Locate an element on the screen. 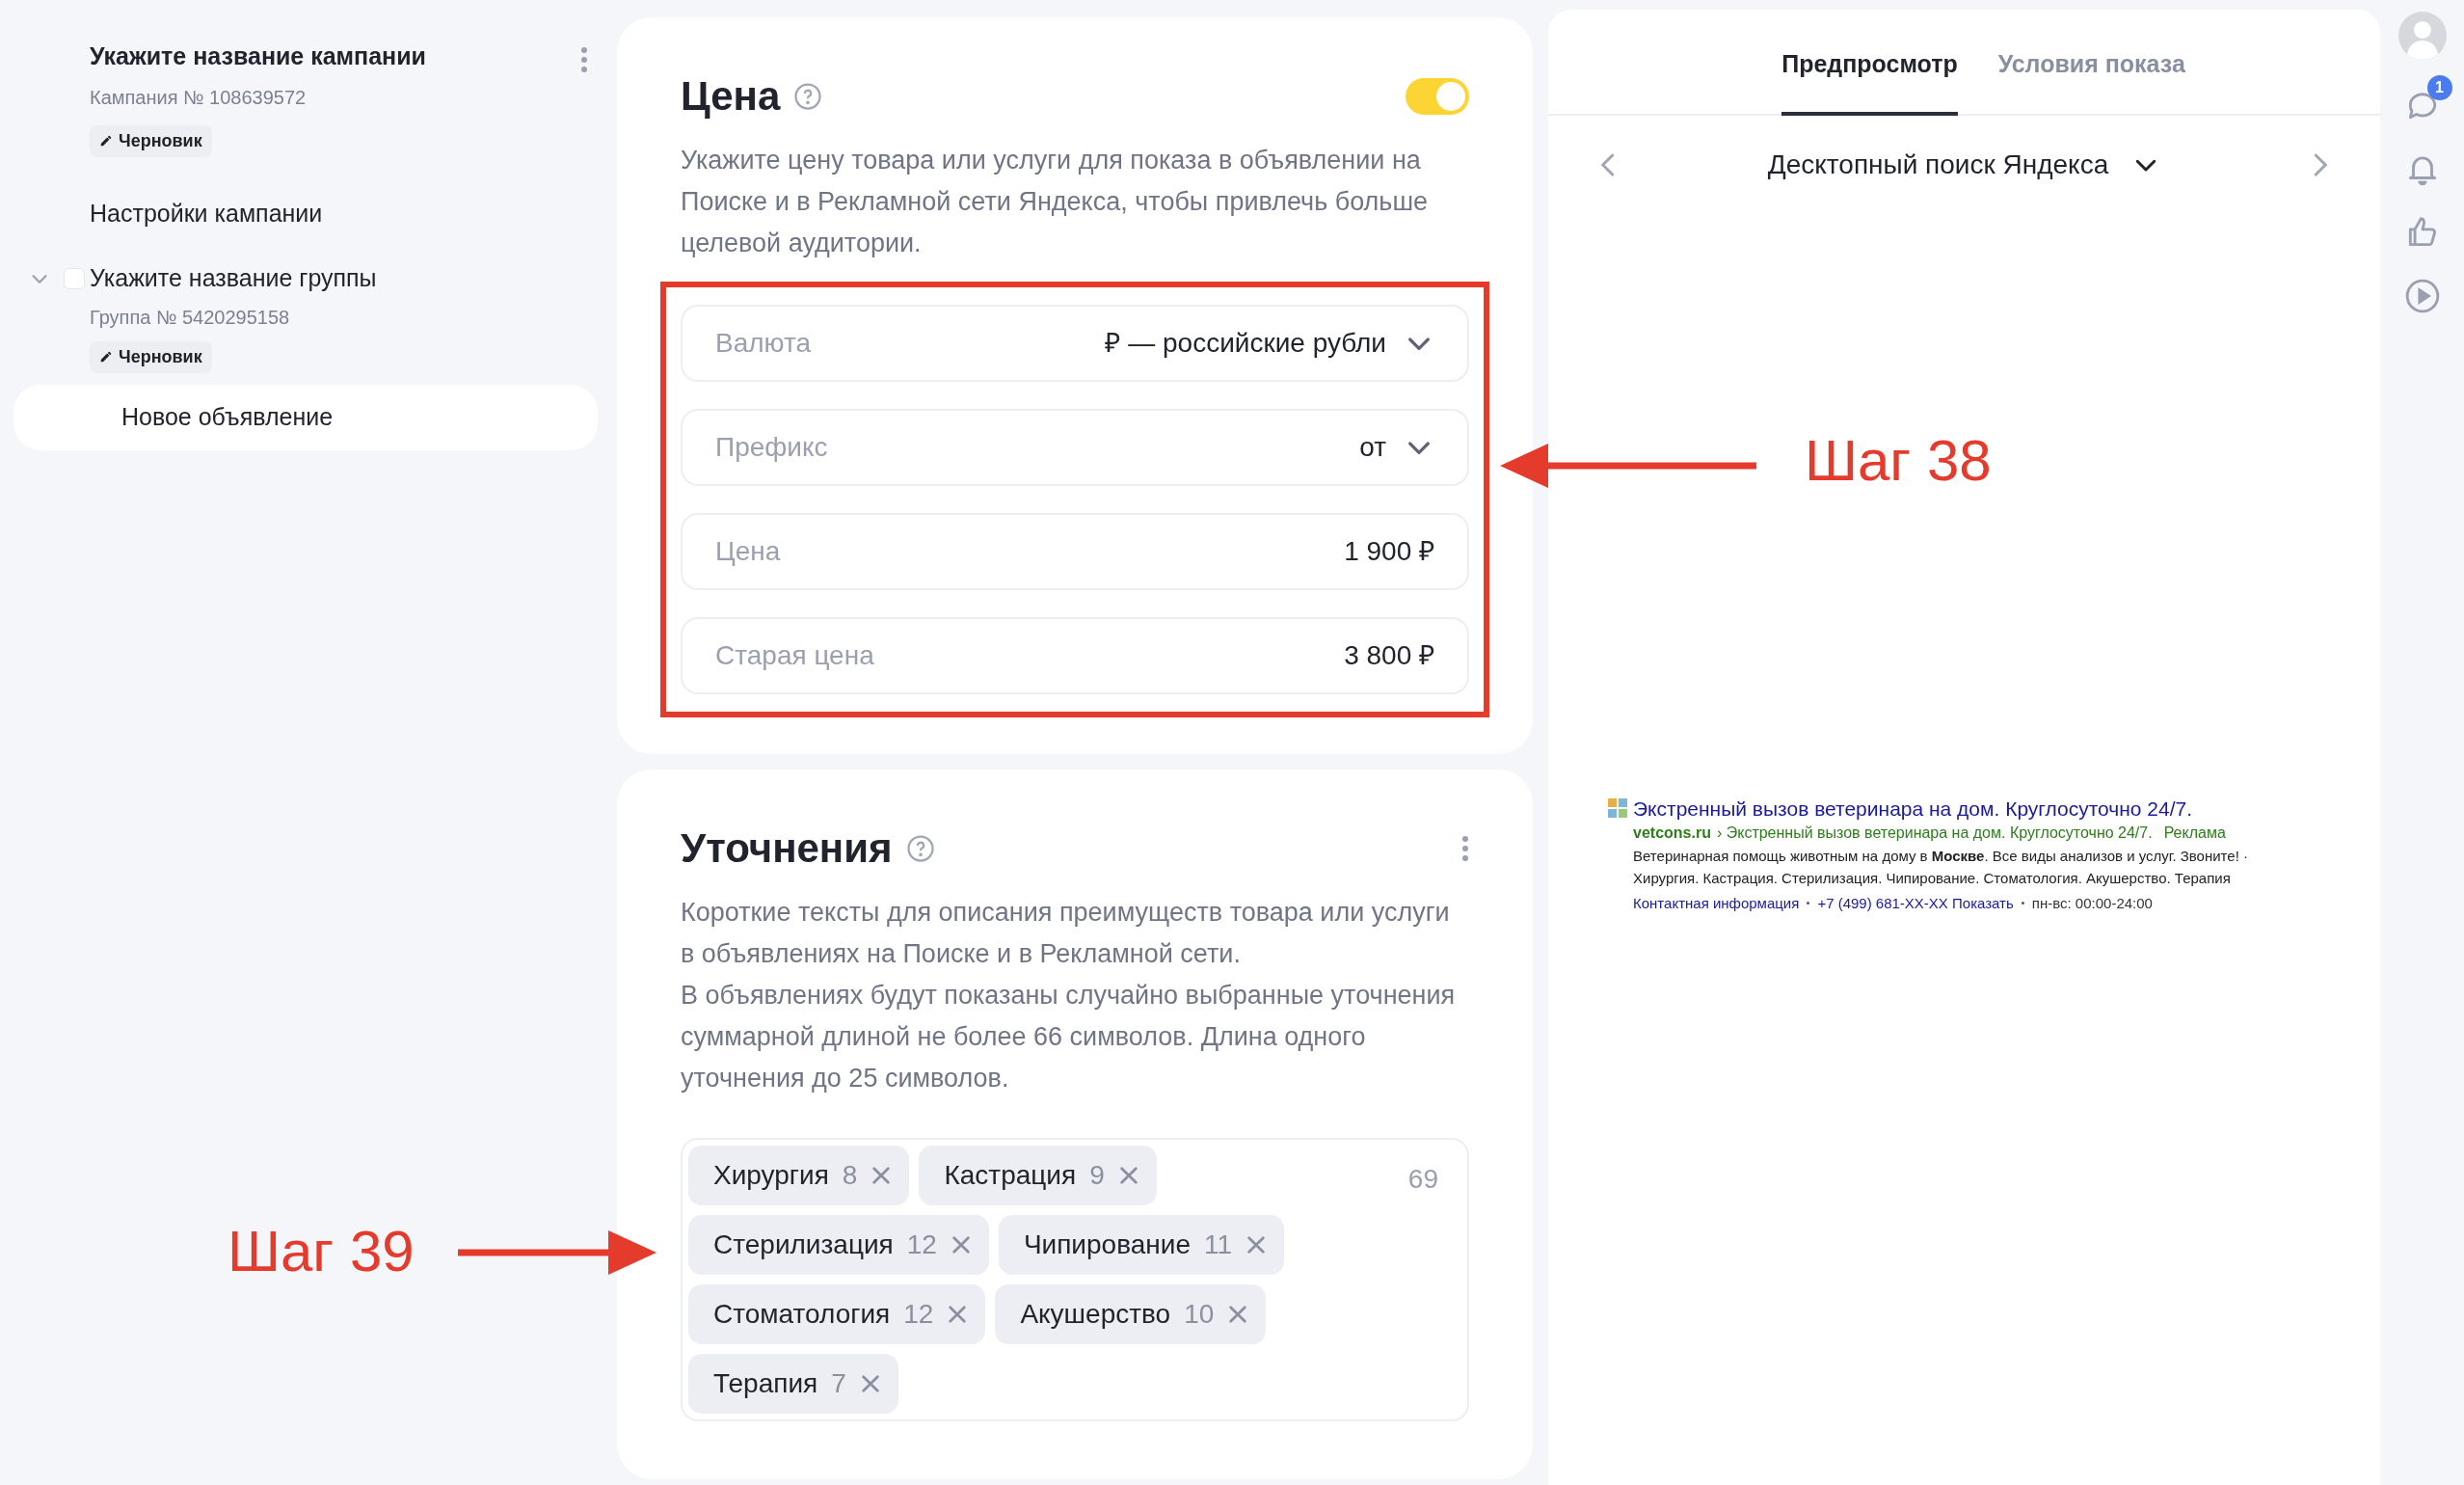 This screenshot has width=2464, height=1485. select-field: Валюта ₽ — российские рубли is located at coordinates (1075, 343).